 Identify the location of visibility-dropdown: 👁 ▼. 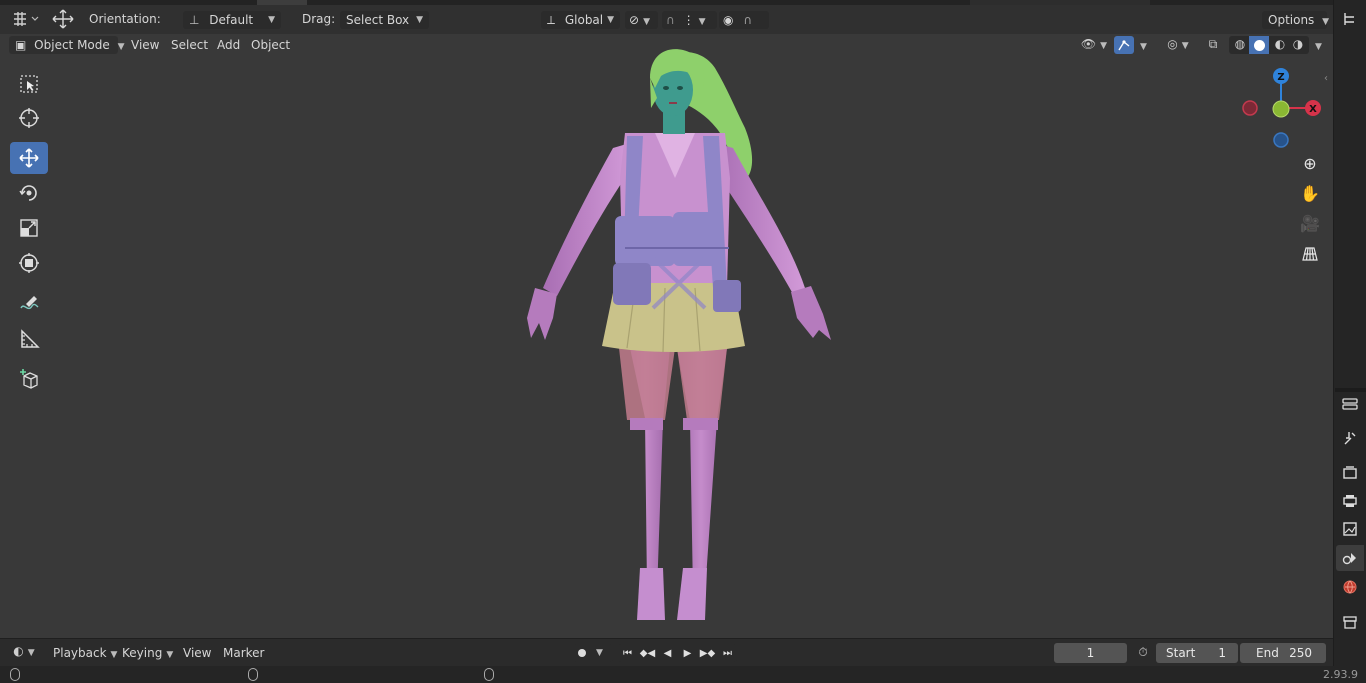
(1094, 46).